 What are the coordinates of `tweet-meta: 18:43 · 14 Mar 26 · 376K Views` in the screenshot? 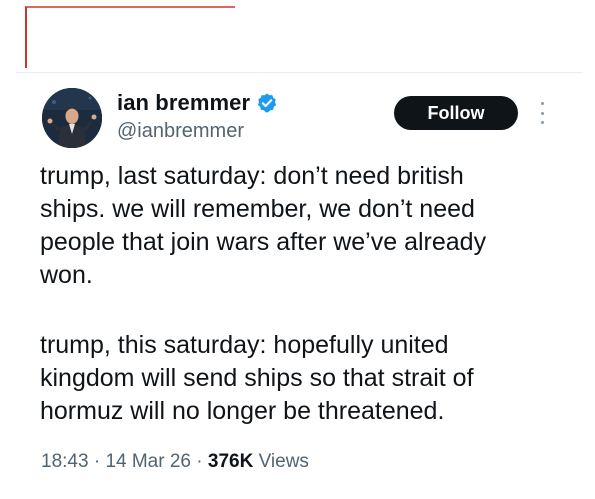 It's located at (175, 462).